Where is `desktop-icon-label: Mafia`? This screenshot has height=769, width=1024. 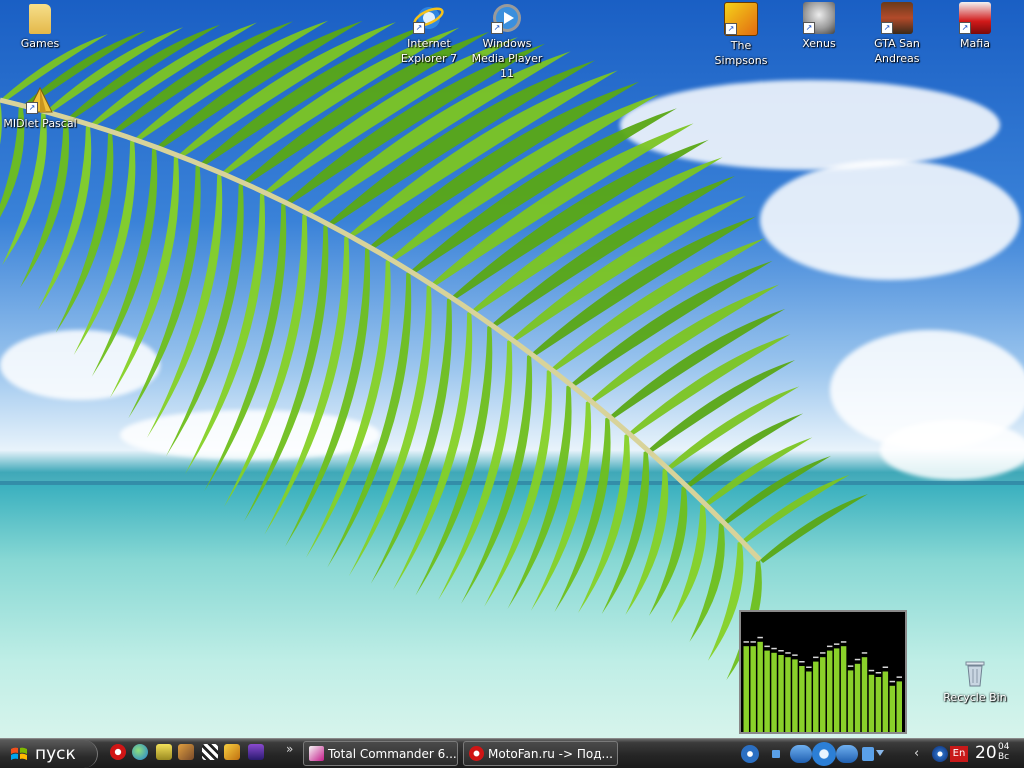
desktop-icon-label: Mafia is located at coordinates (975, 43).